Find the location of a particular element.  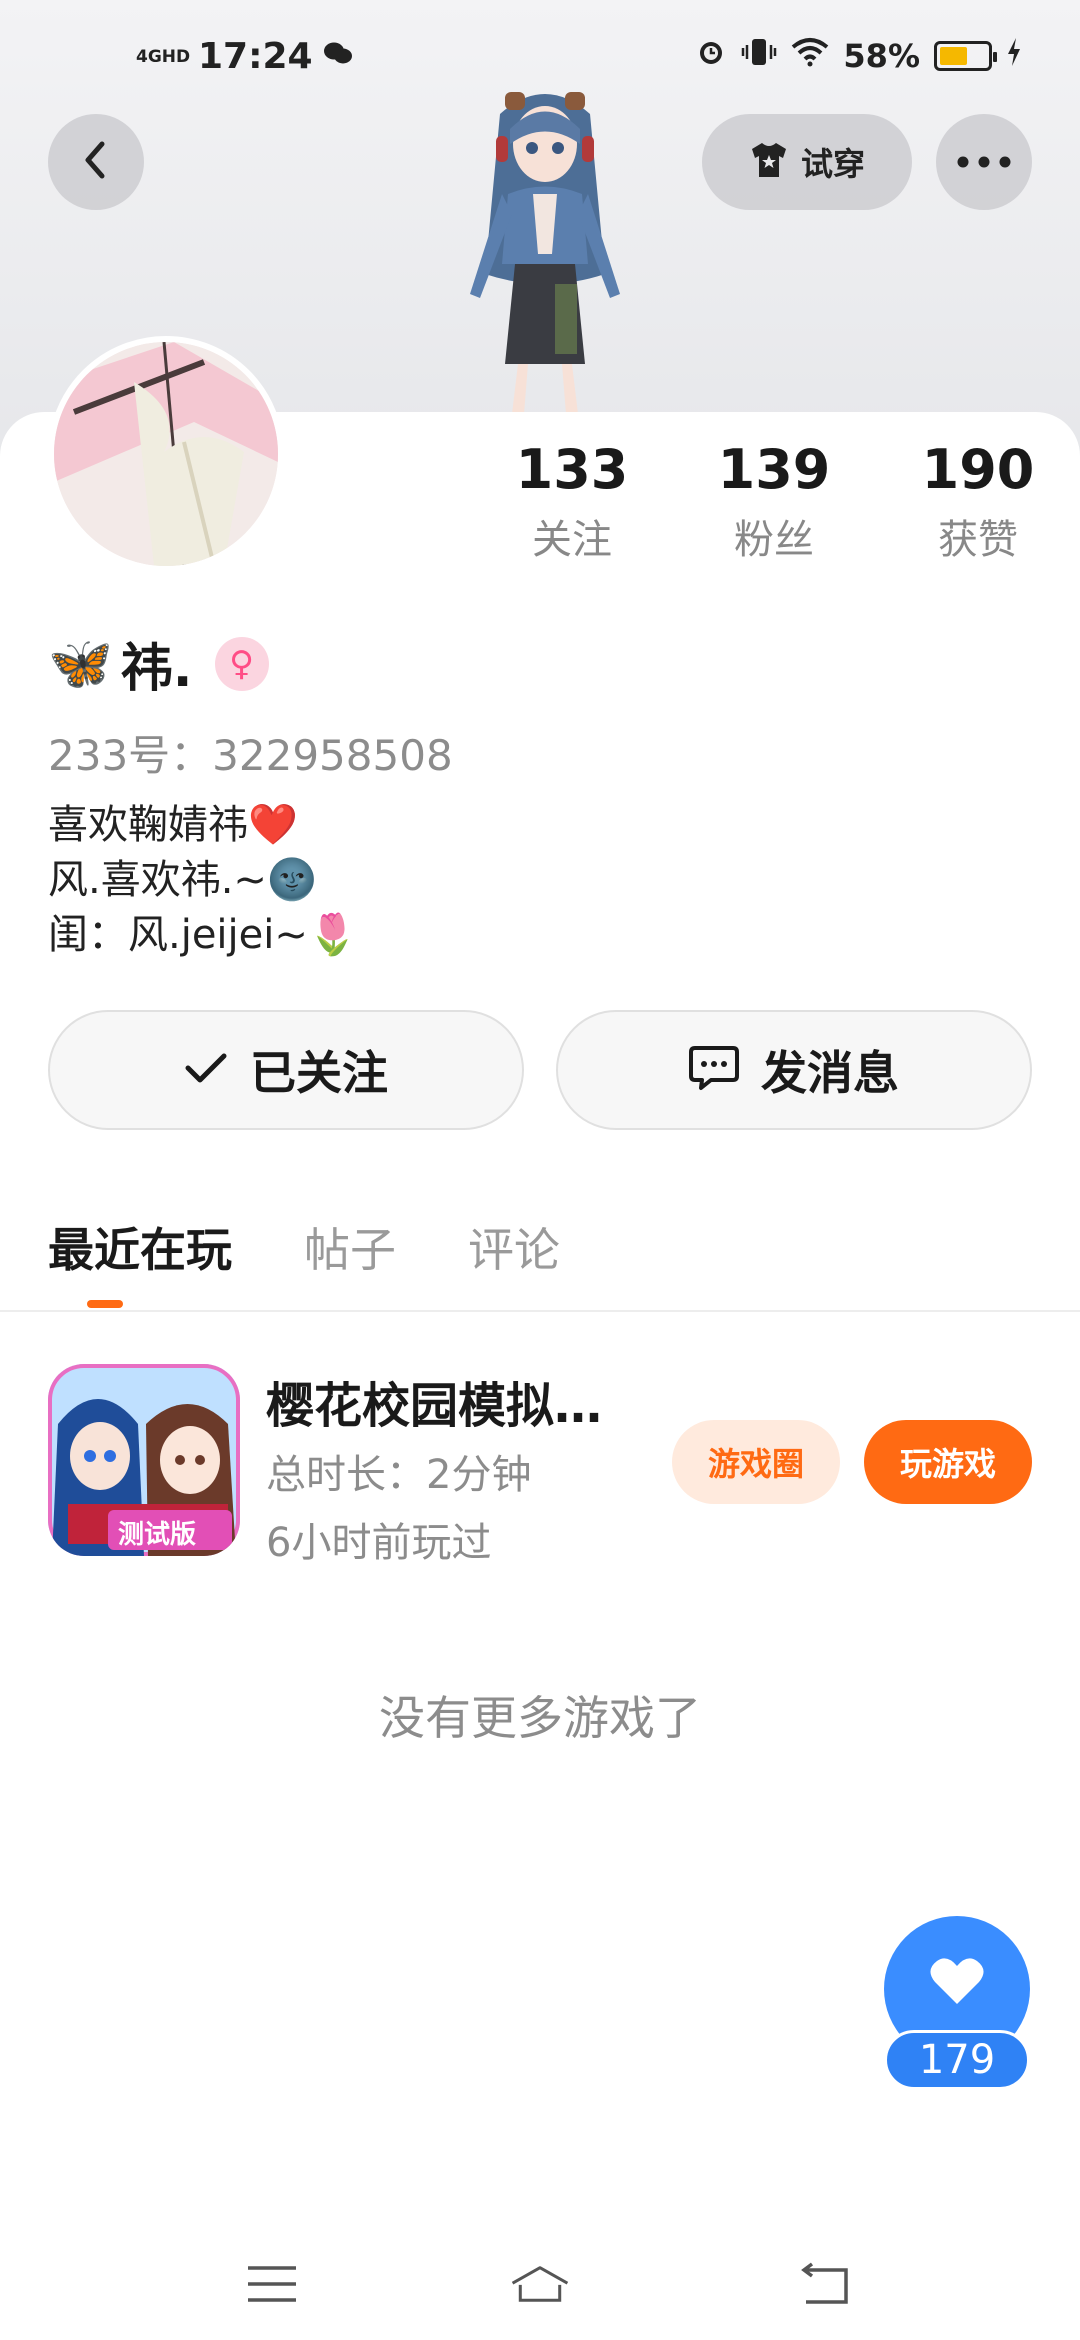

back-button is located at coordinates (96, 162).